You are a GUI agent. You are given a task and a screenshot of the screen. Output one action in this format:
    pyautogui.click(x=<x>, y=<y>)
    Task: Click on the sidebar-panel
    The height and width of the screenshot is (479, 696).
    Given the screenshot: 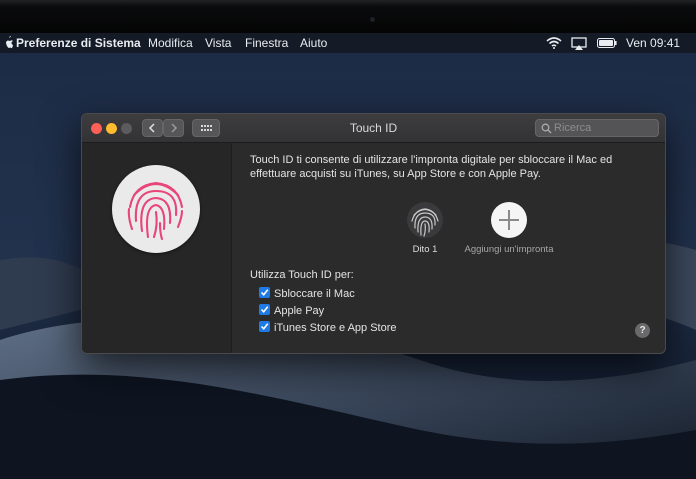 What is the action you would take?
    pyautogui.click(x=157, y=248)
    